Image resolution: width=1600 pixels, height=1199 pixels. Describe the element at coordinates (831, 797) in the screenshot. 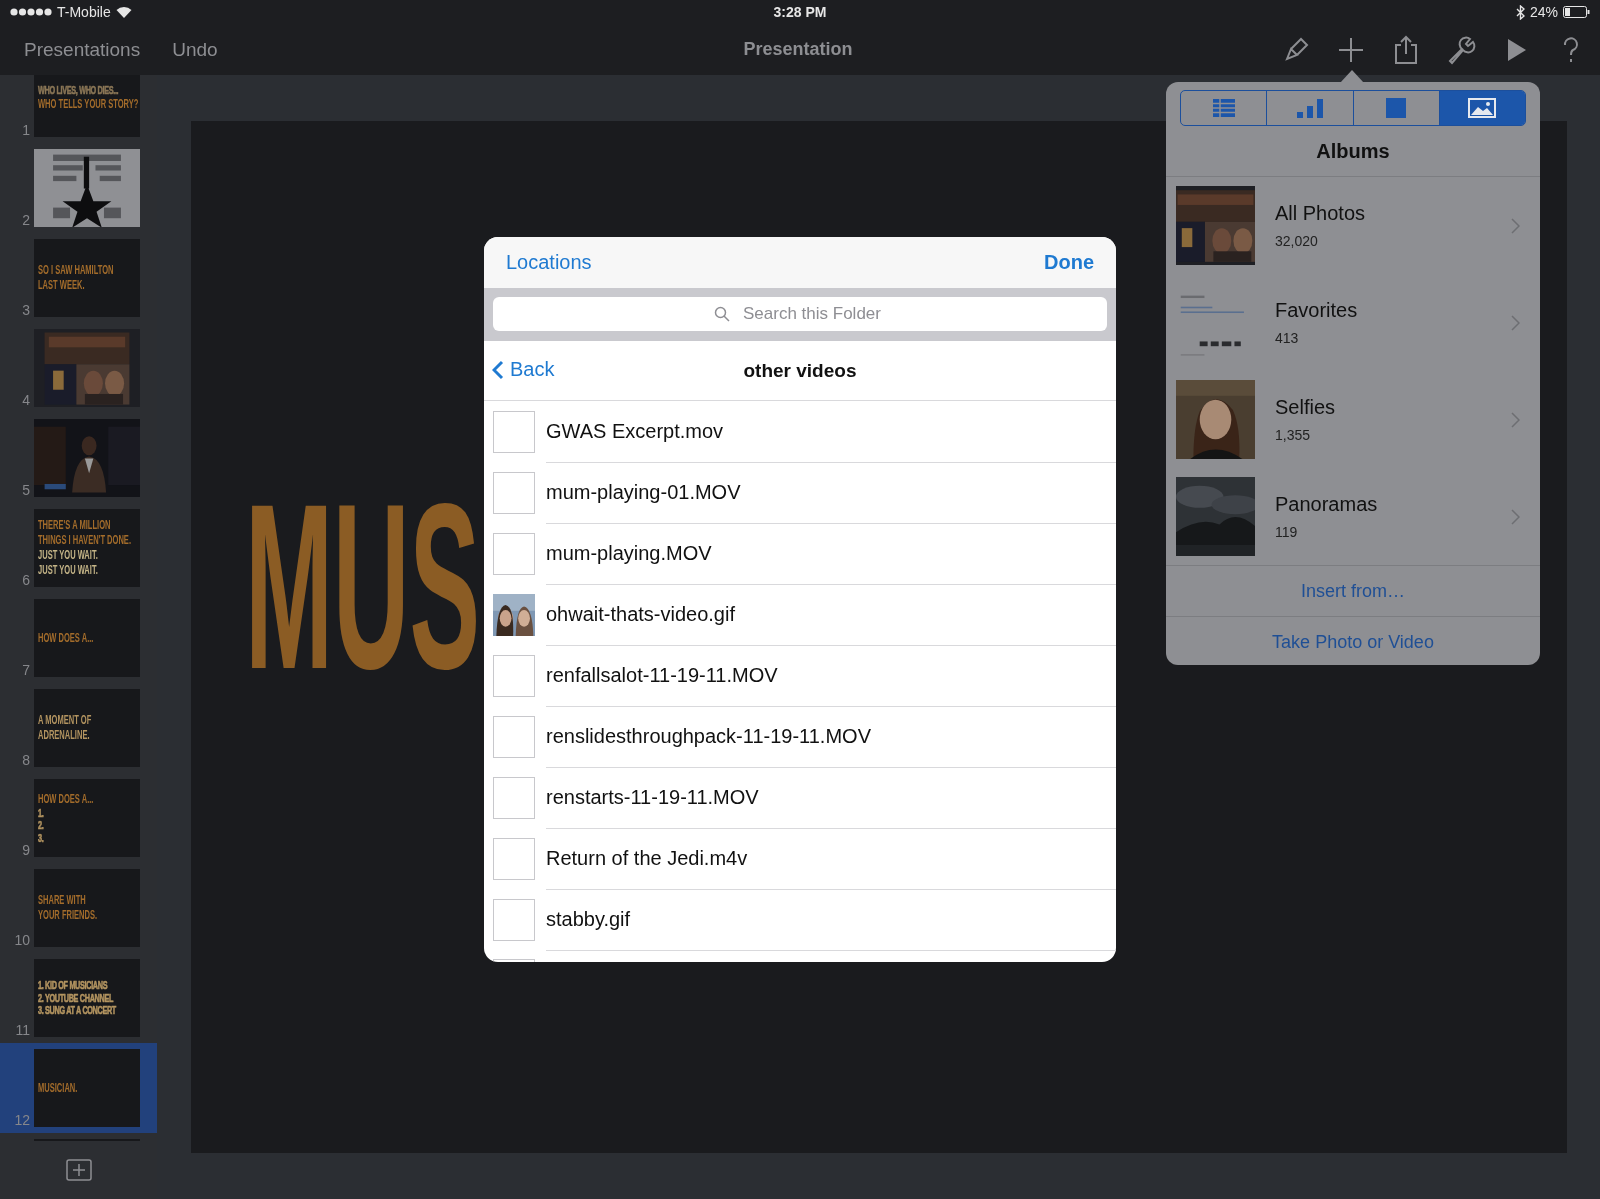

I see `file-name: renstarts-11-19-11.MOV` at that location.